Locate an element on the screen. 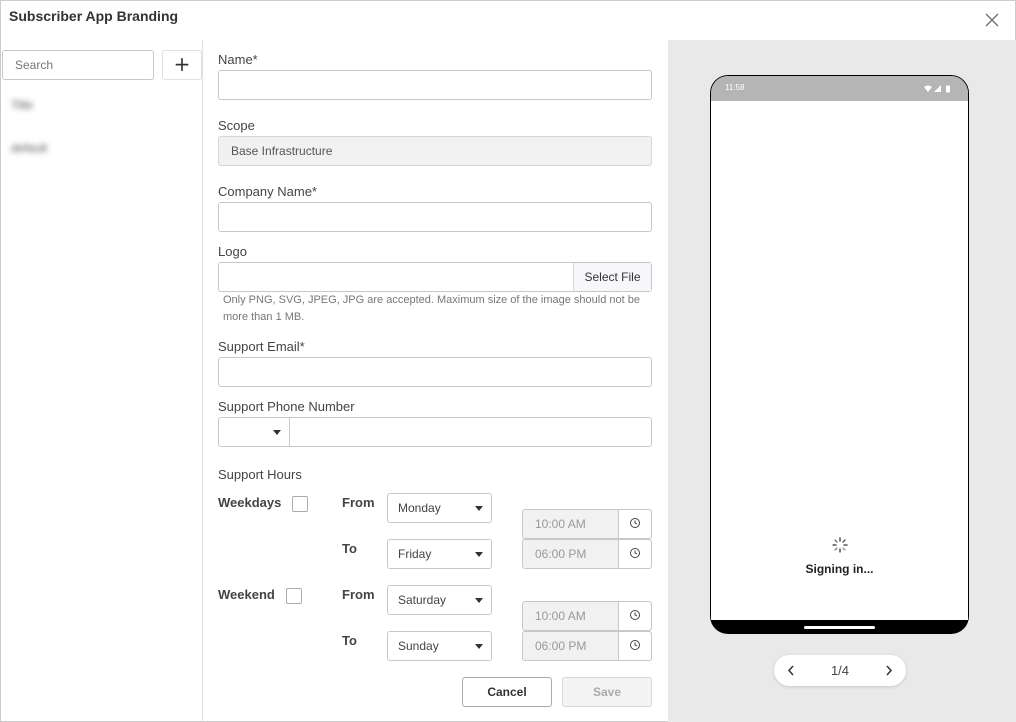 The image size is (1016, 722). weekdays-from-label: From is located at coordinates (358, 502).